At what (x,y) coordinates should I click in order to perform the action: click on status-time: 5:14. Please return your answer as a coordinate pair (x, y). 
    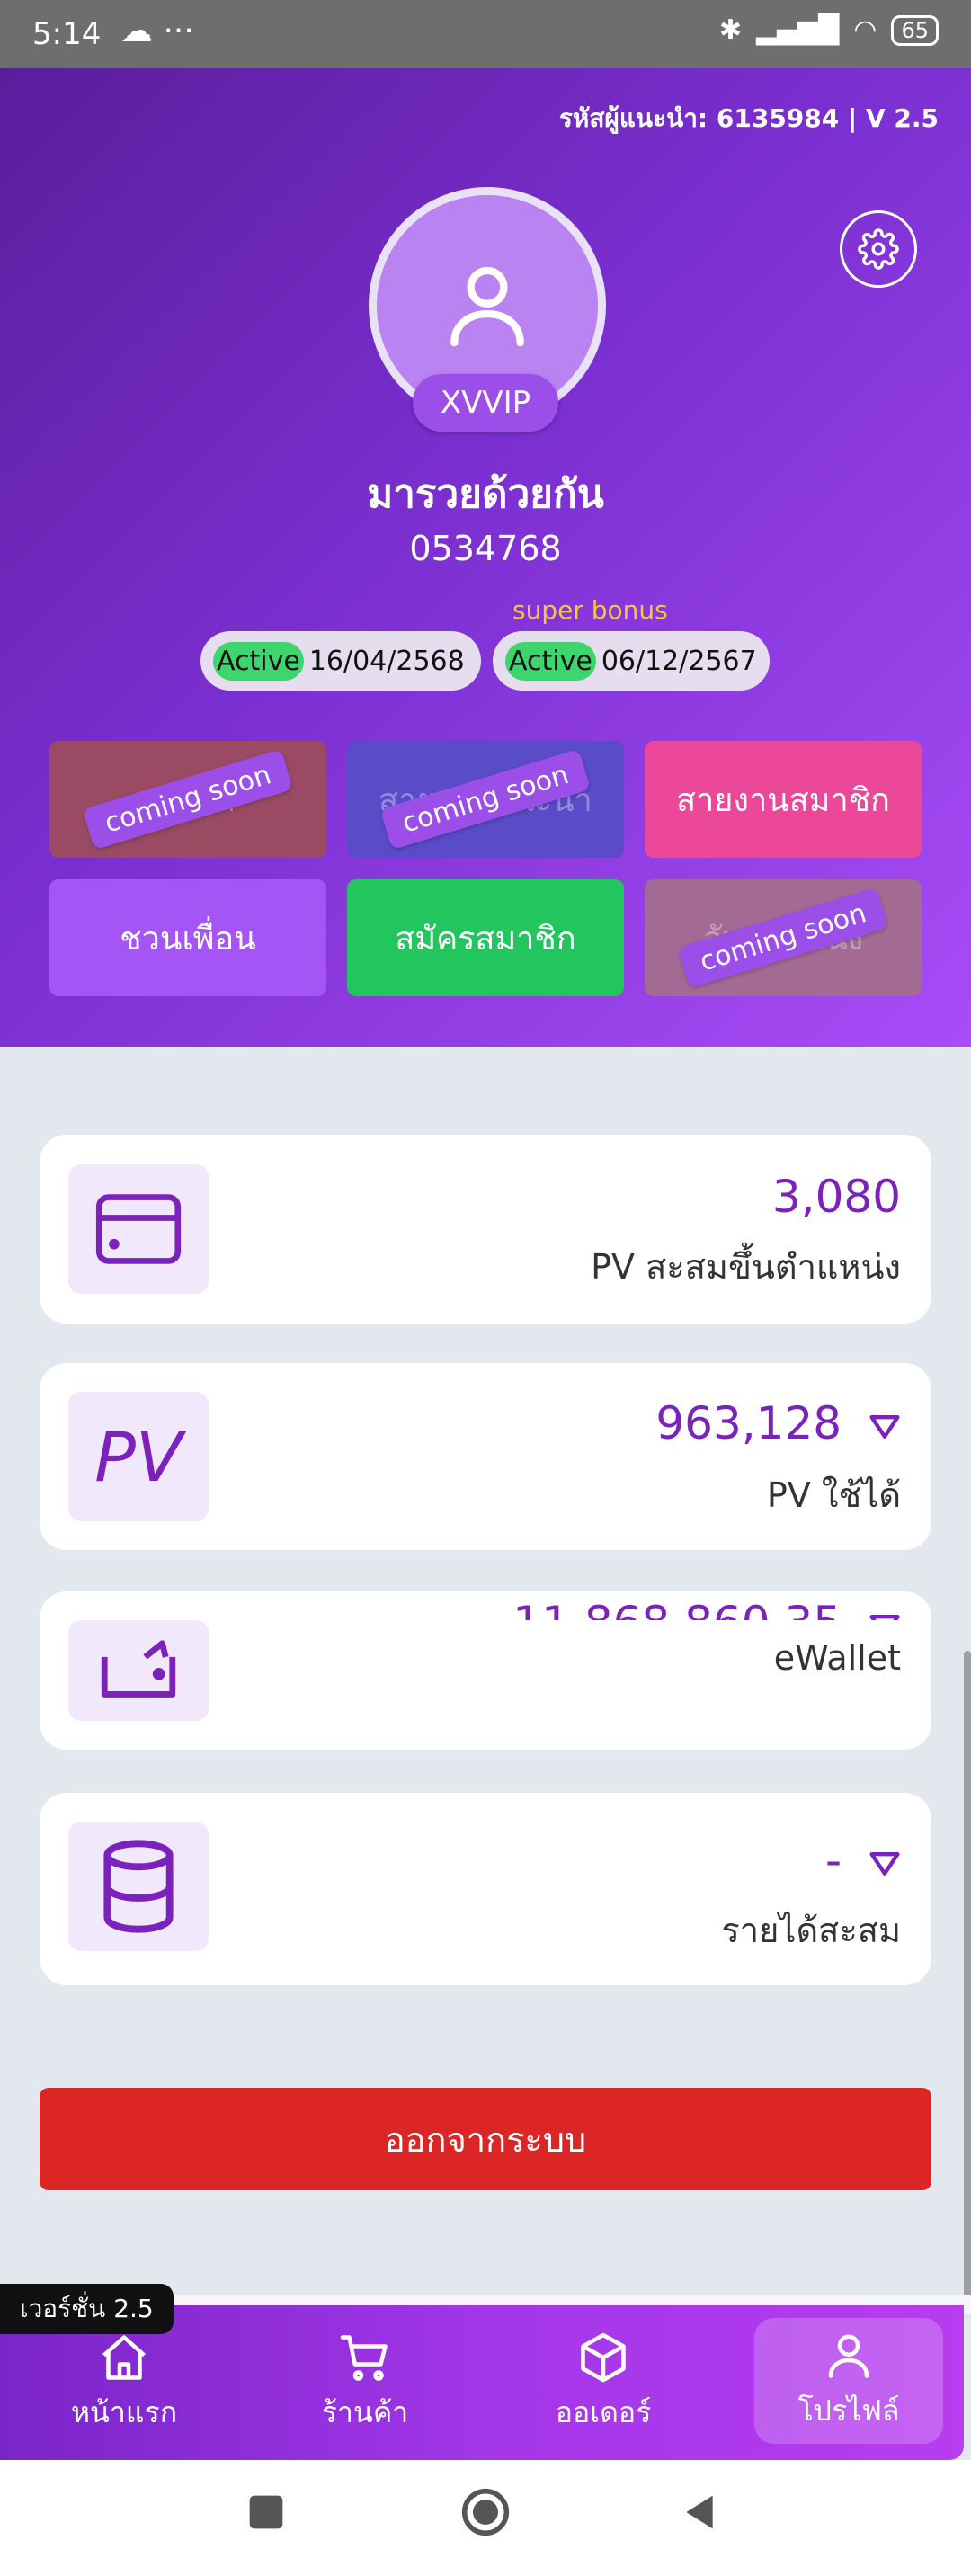
    Looking at the image, I should click on (67, 34).